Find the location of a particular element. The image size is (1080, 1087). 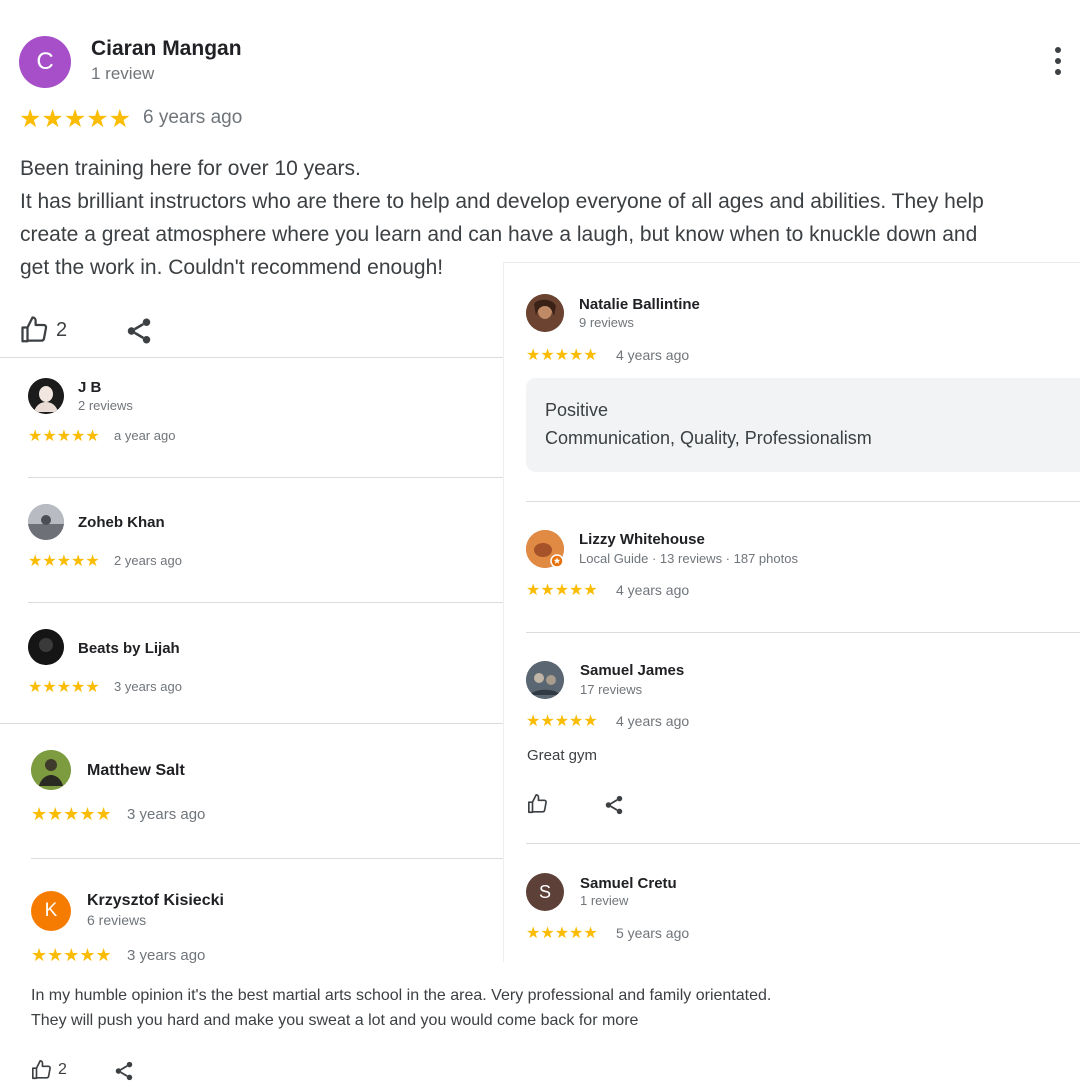

avatar-letter: K is located at coordinates (51, 910).